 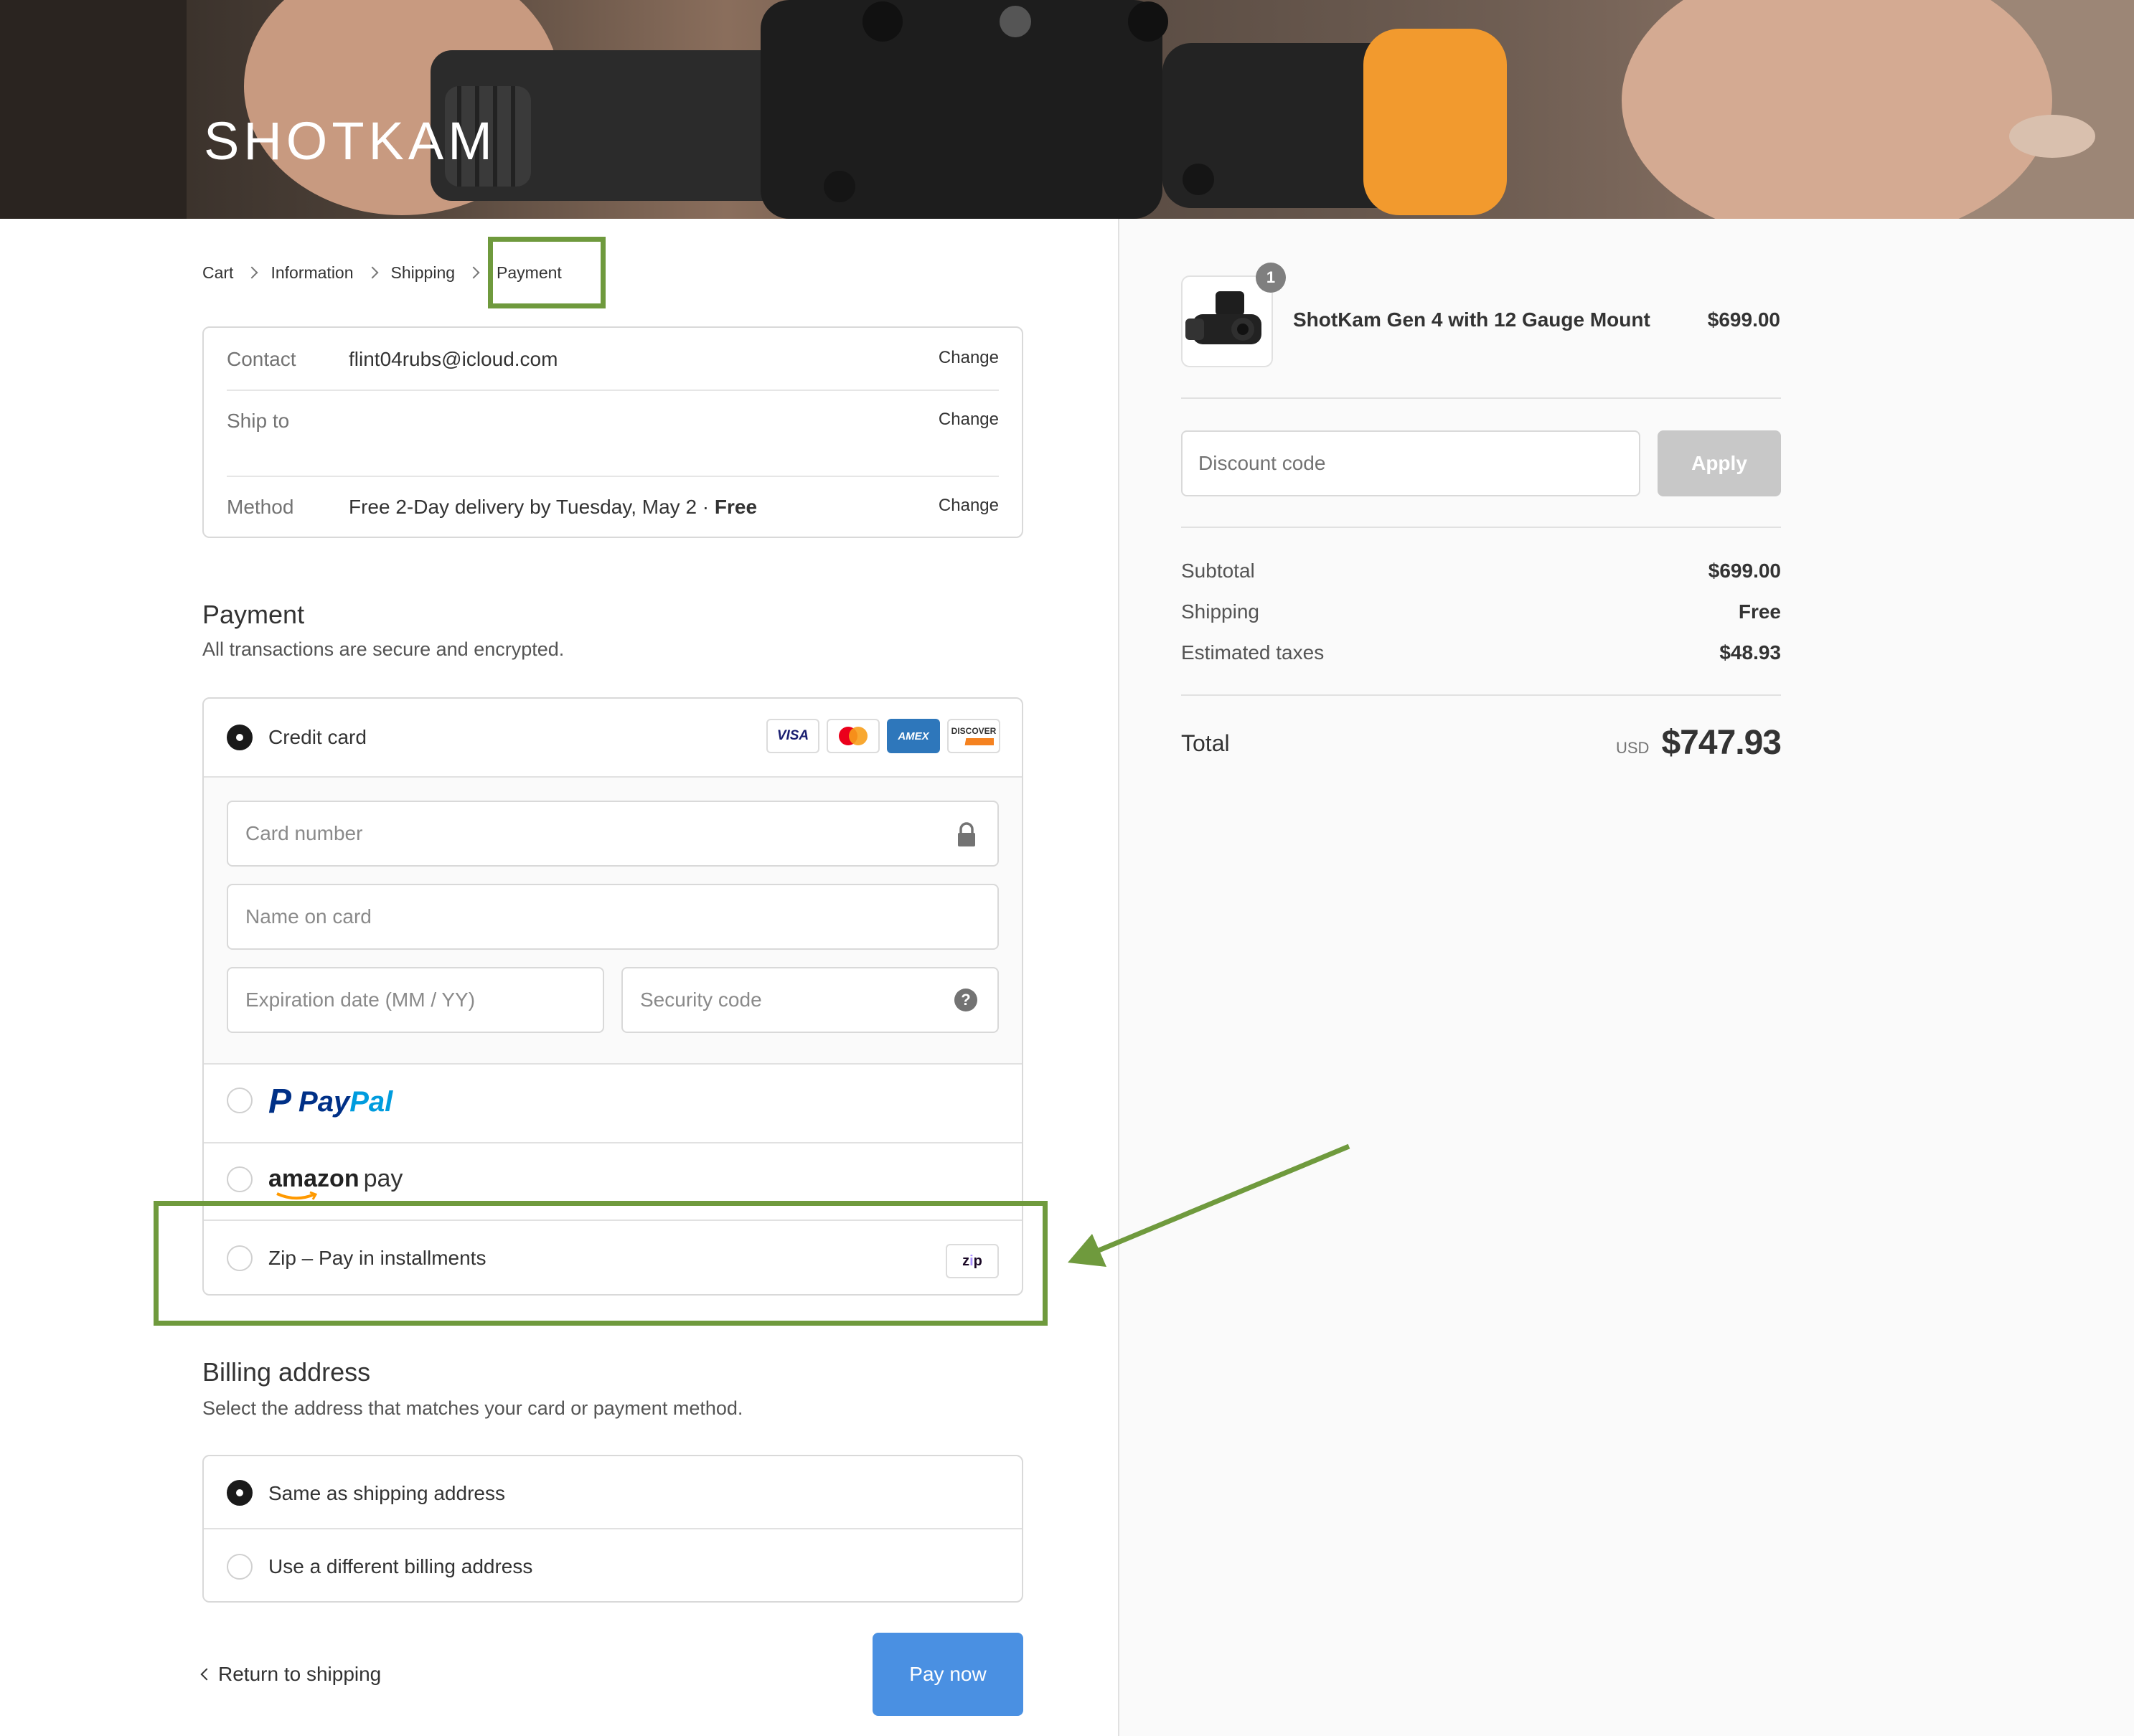 I want to click on payment-methods: Credit card VISA AMEX DISCOVER ? P, so click(x=612, y=996).